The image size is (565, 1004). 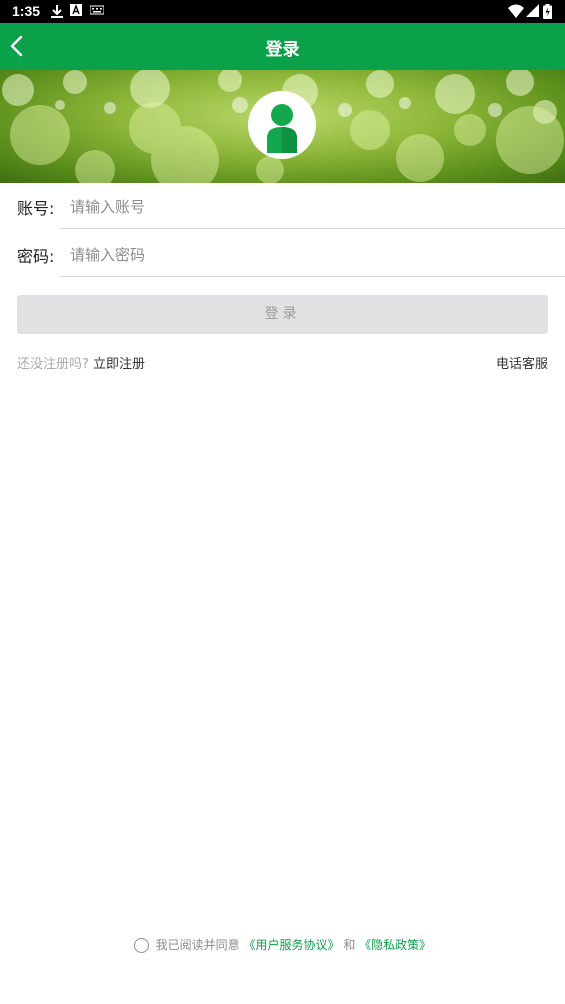 I want to click on login-button: 登录, so click(x=282, y=314).